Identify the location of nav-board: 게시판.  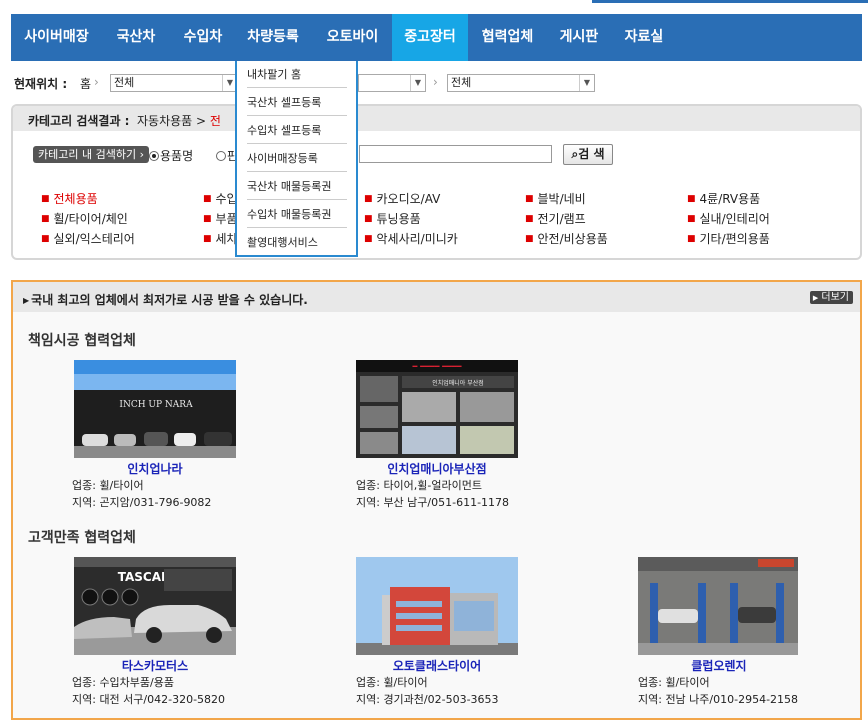
(579, 37).